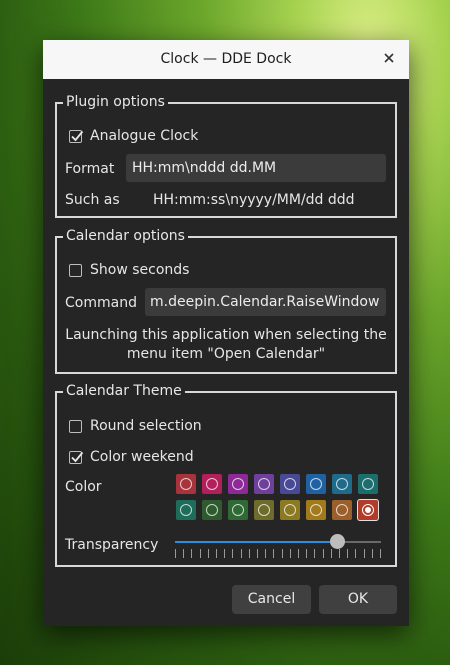  Describe the element at coordinates (271, 599) in the screenshot. I see `cancel-button: Cancel` at that location.